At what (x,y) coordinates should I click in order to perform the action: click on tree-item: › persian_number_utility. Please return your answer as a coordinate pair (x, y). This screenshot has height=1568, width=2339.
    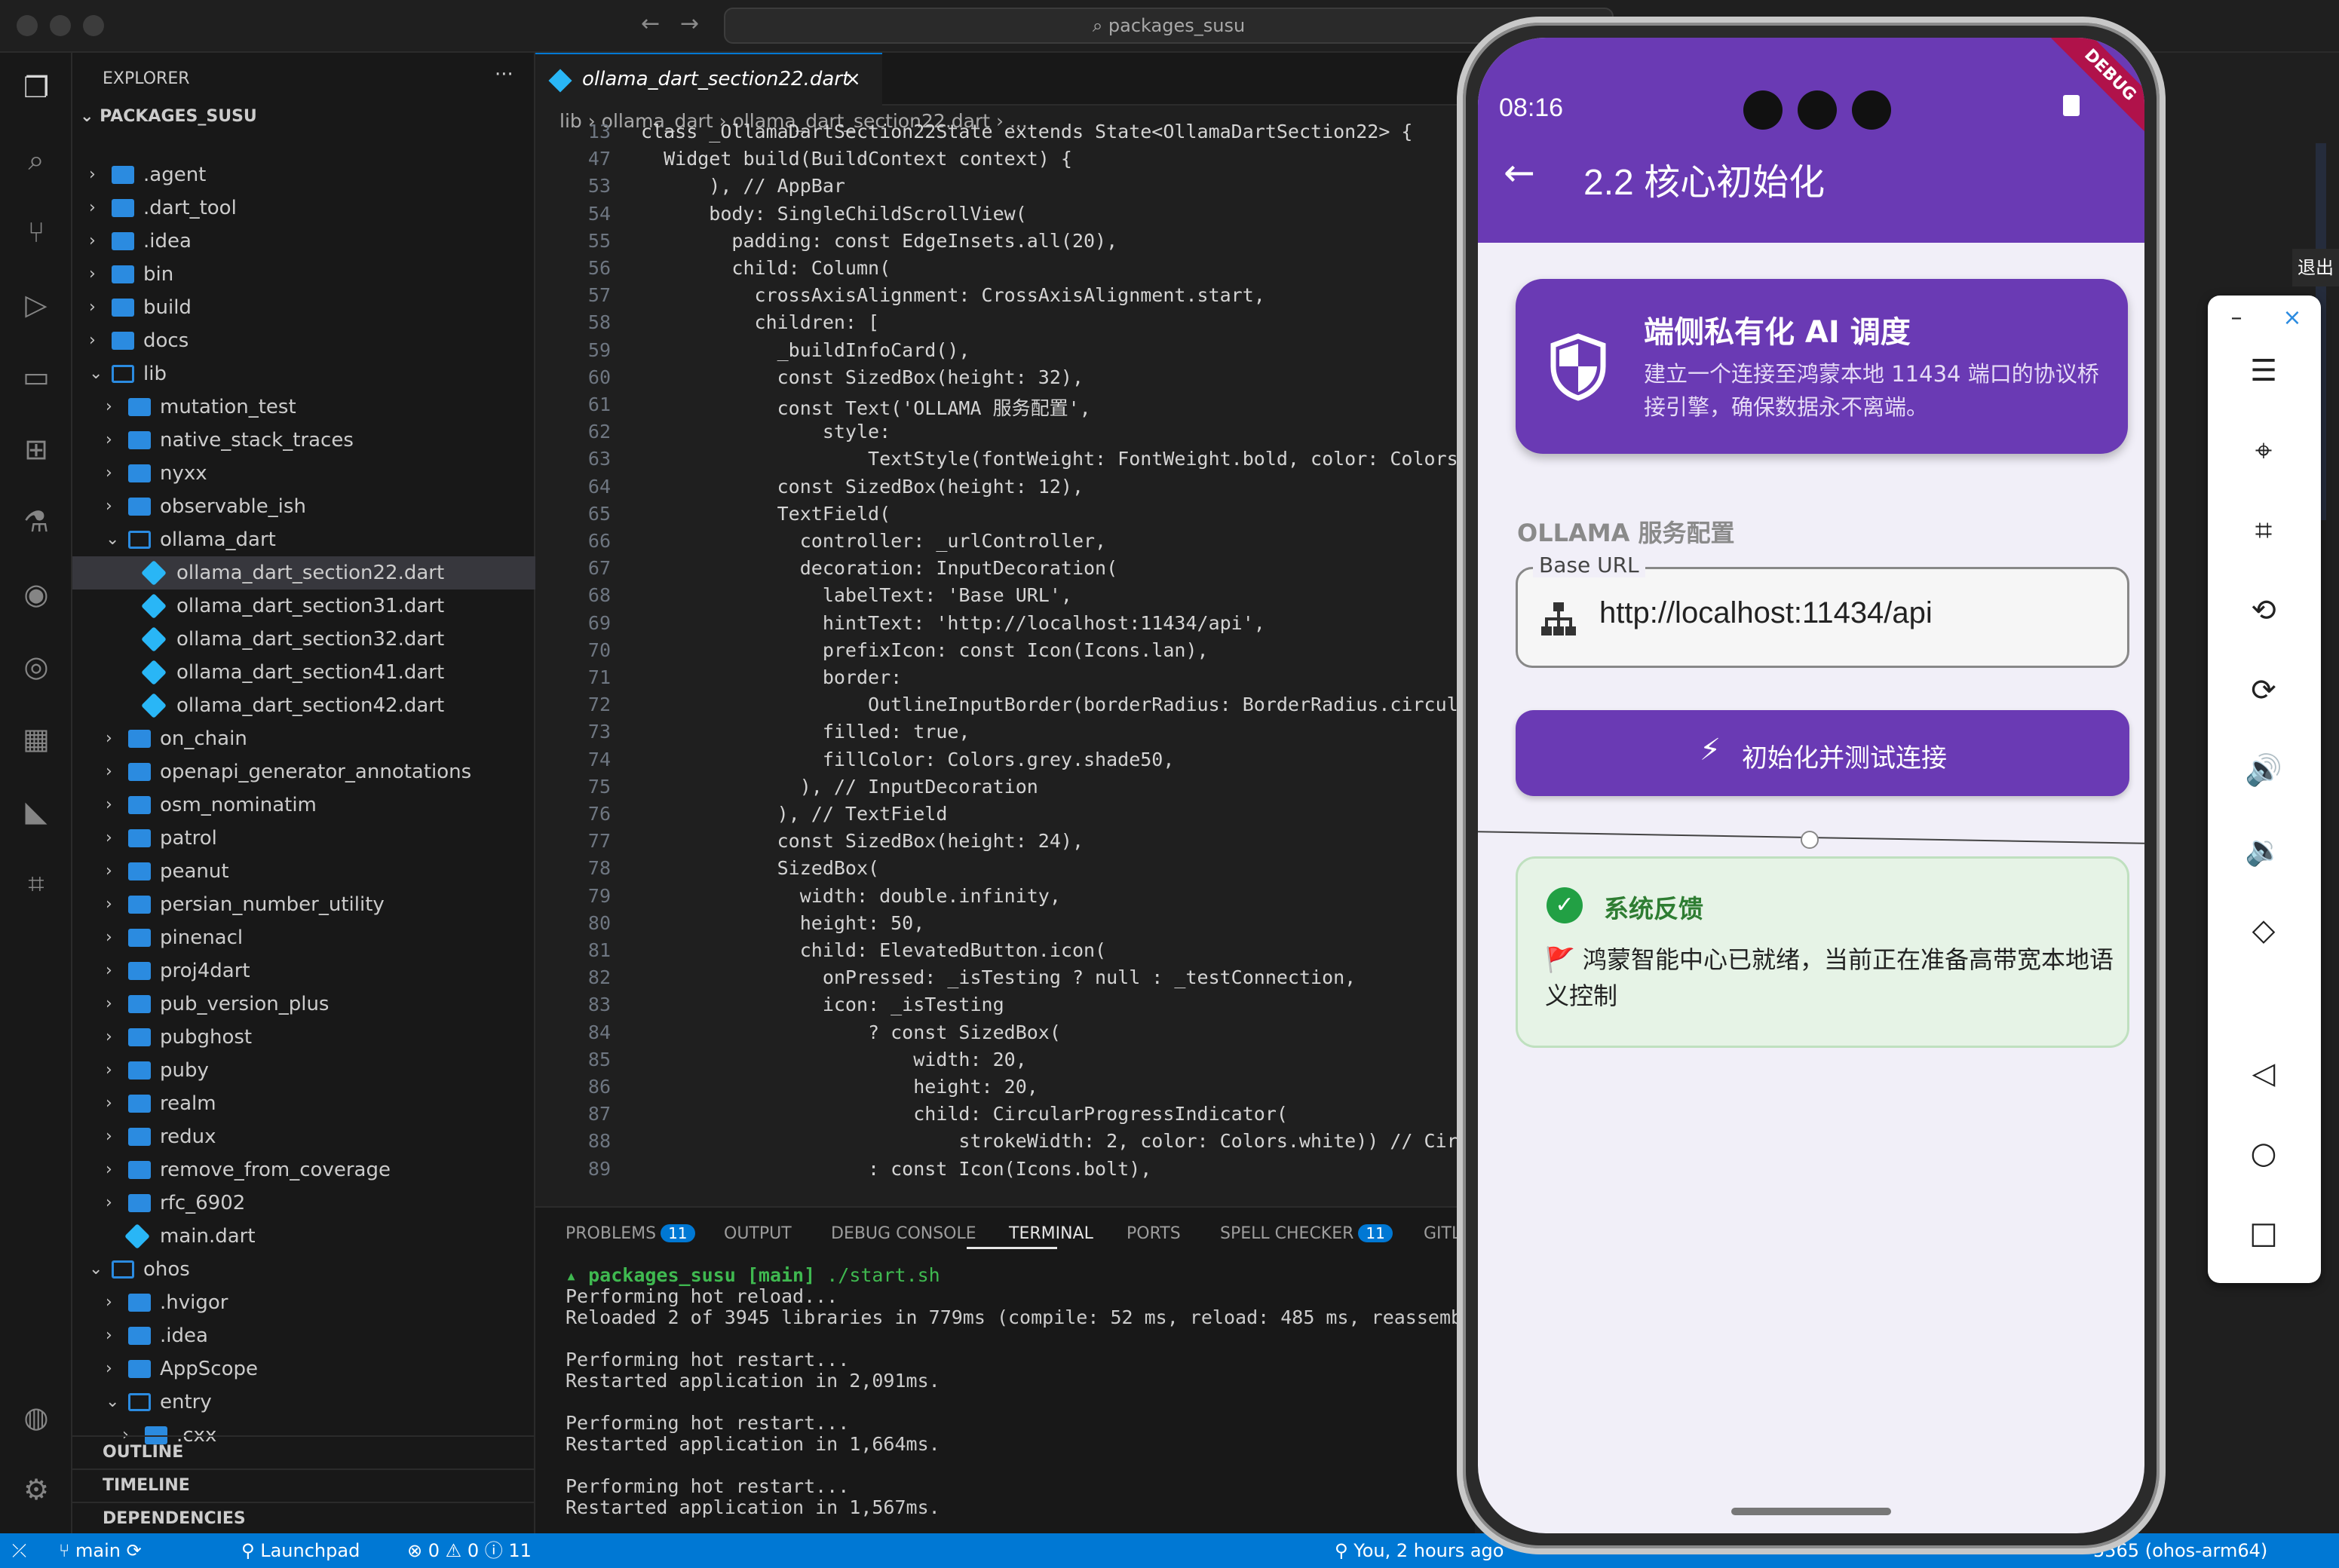
    Looking at the image, I should click on (304, 904).